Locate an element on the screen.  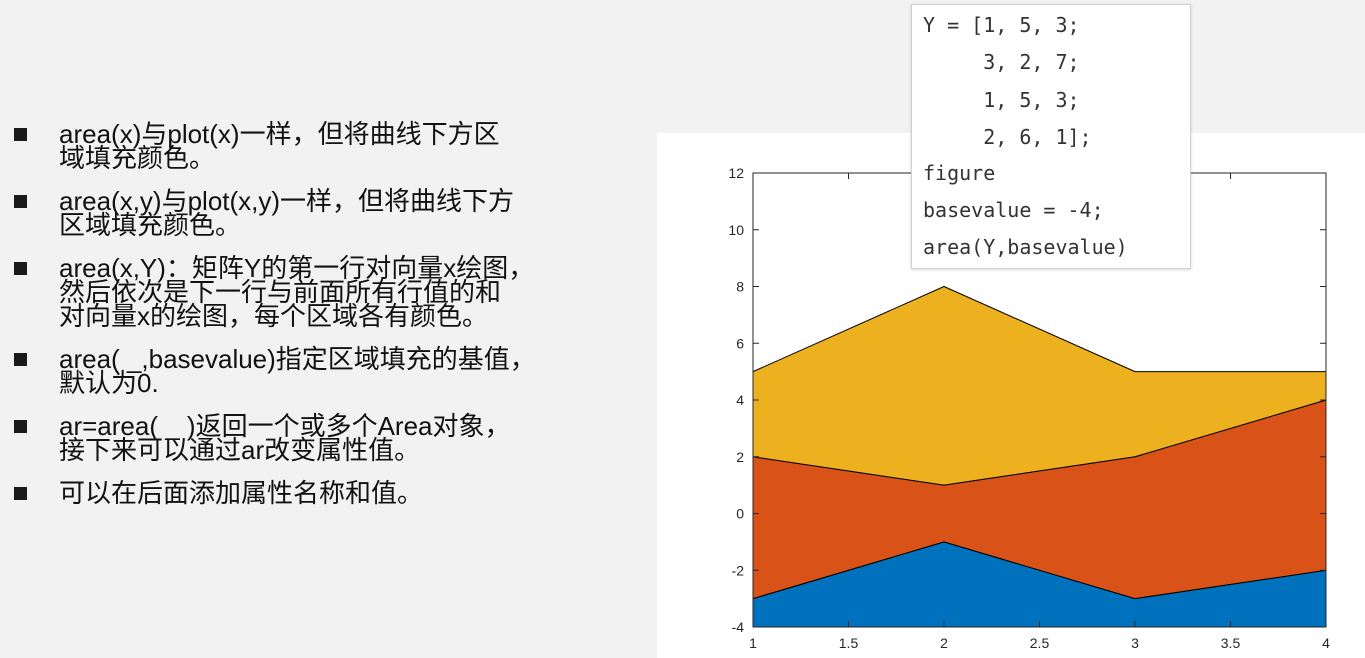
code-line: 2, 6, 1]; is located at coordinates (1007, 137).